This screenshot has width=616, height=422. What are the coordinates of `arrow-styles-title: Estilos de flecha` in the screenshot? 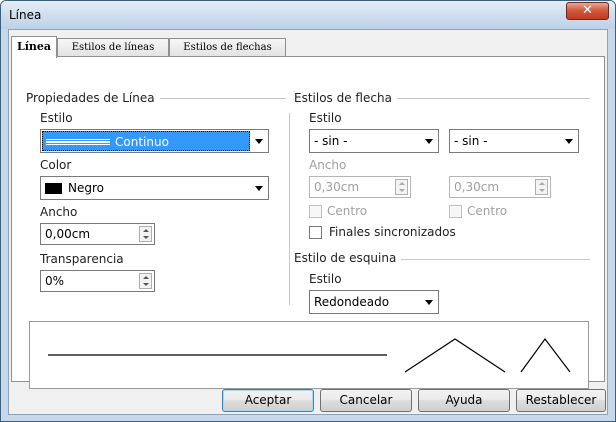 It's located at (345, 98).